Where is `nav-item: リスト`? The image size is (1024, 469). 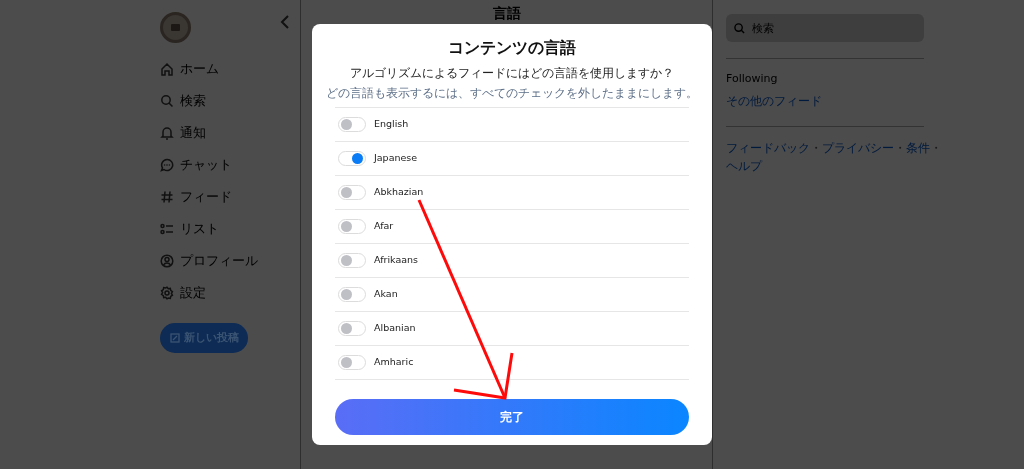
nav-item: リスト is located at coordinates (230, 229).